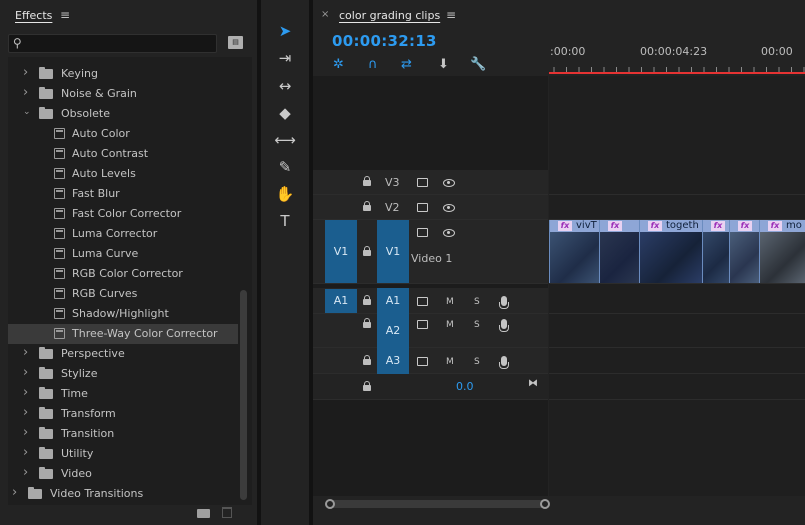 Image resolution: width=805 pixels, height=525 pixels. What do you see at coordinates (384, 41) in the screenshot?
I see `playhead-timecode: 00:00:32:13` at bounding box center [384, 41].